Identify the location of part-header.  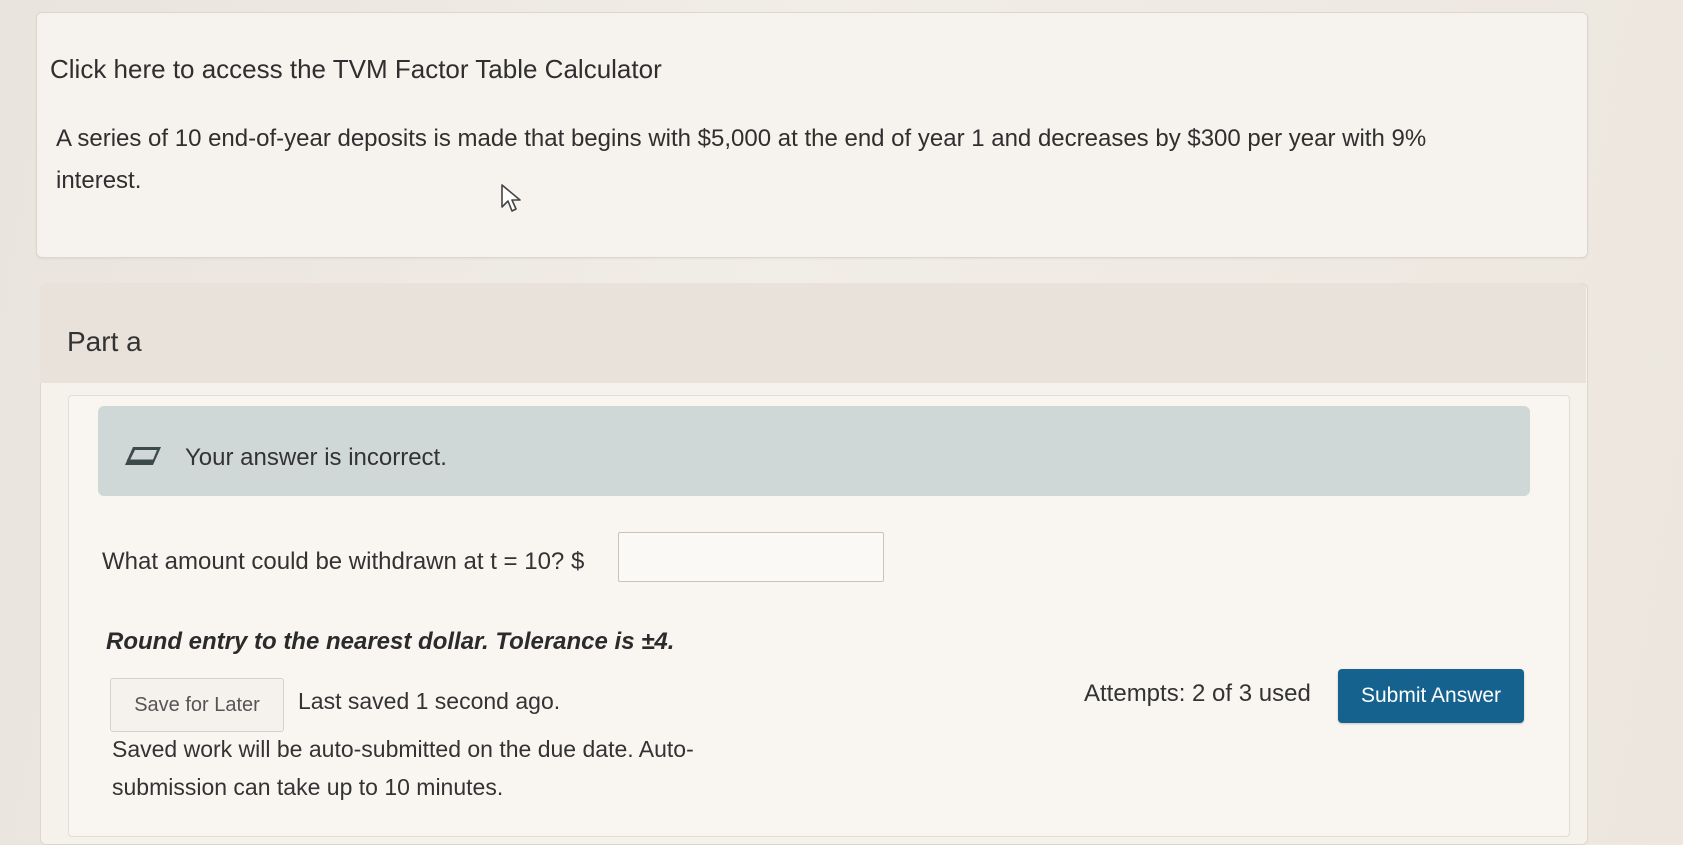
(813, 333).